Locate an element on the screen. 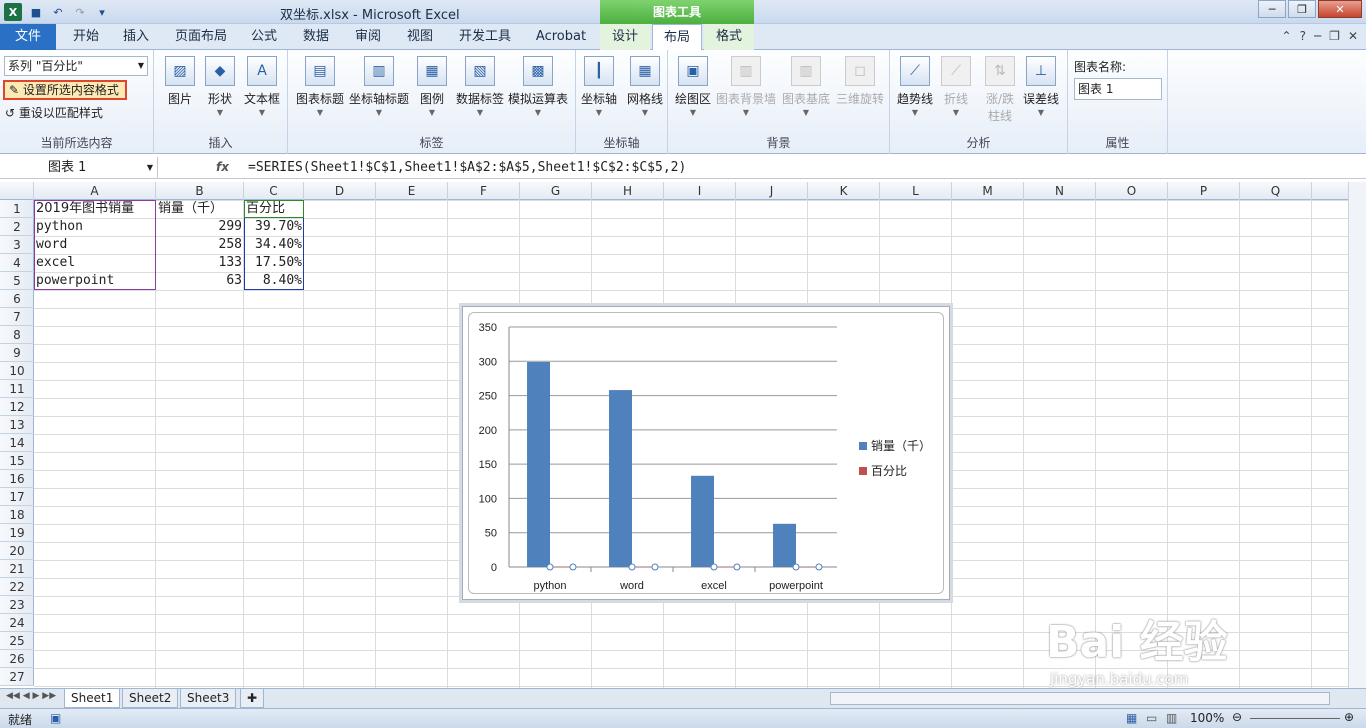  horizontal-scrollbar is located at coordinates (1080, 698).